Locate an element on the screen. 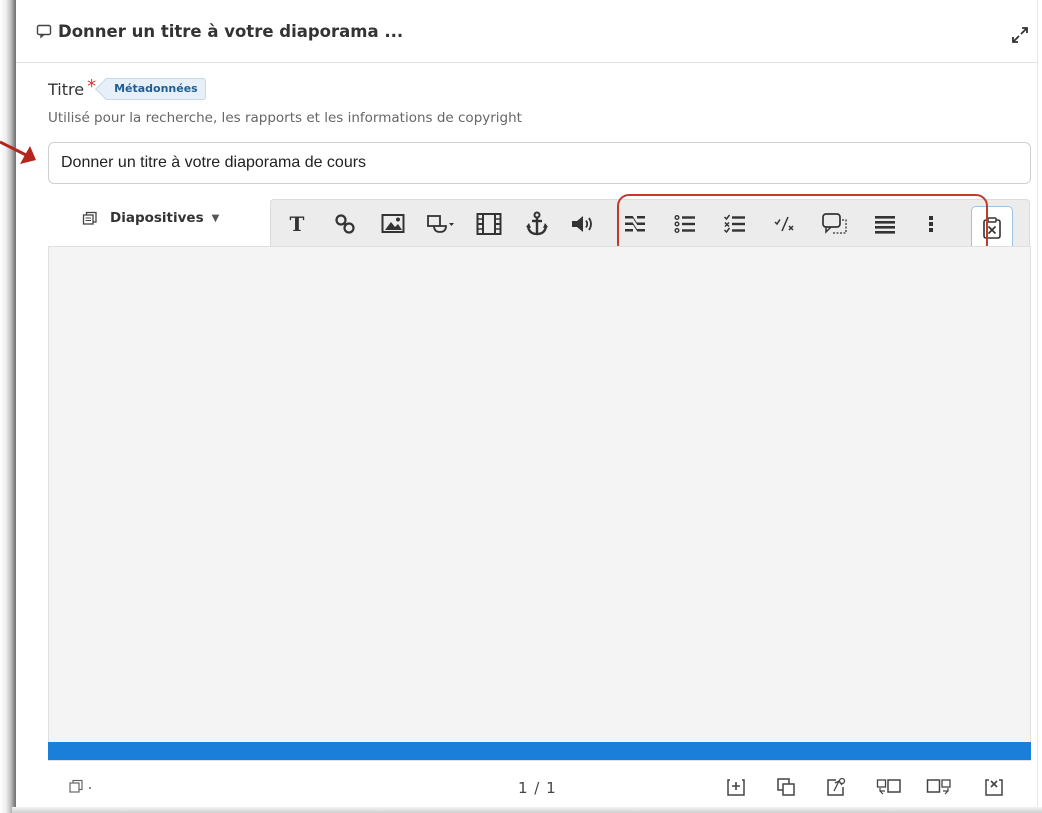  shape-icon is located at coordinates (440, 224).